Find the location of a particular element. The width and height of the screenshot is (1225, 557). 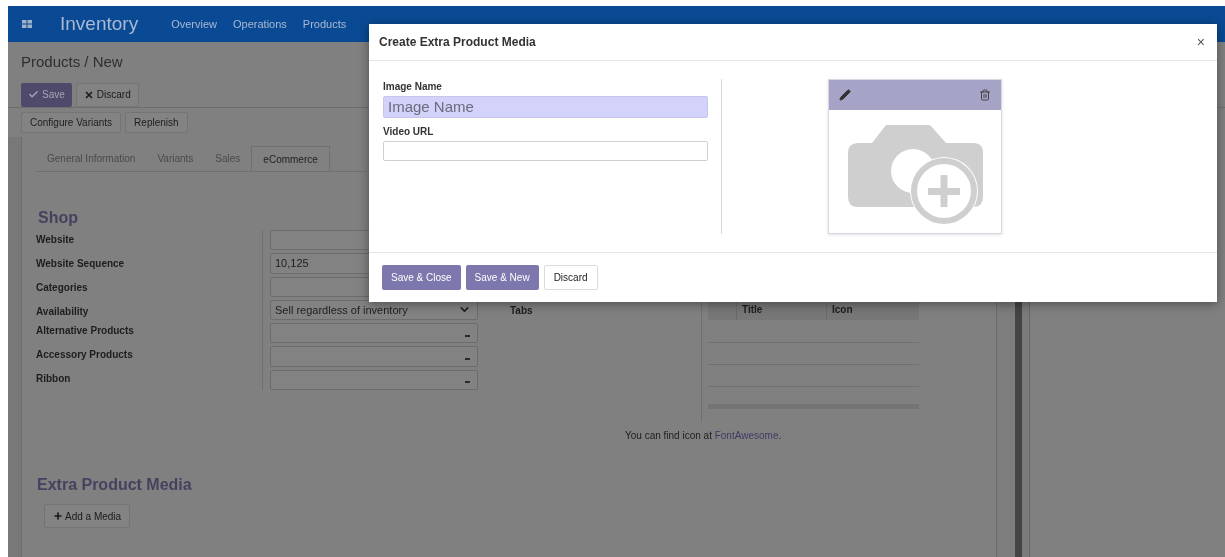

column-header: Title is located at coordinates (752, 309).